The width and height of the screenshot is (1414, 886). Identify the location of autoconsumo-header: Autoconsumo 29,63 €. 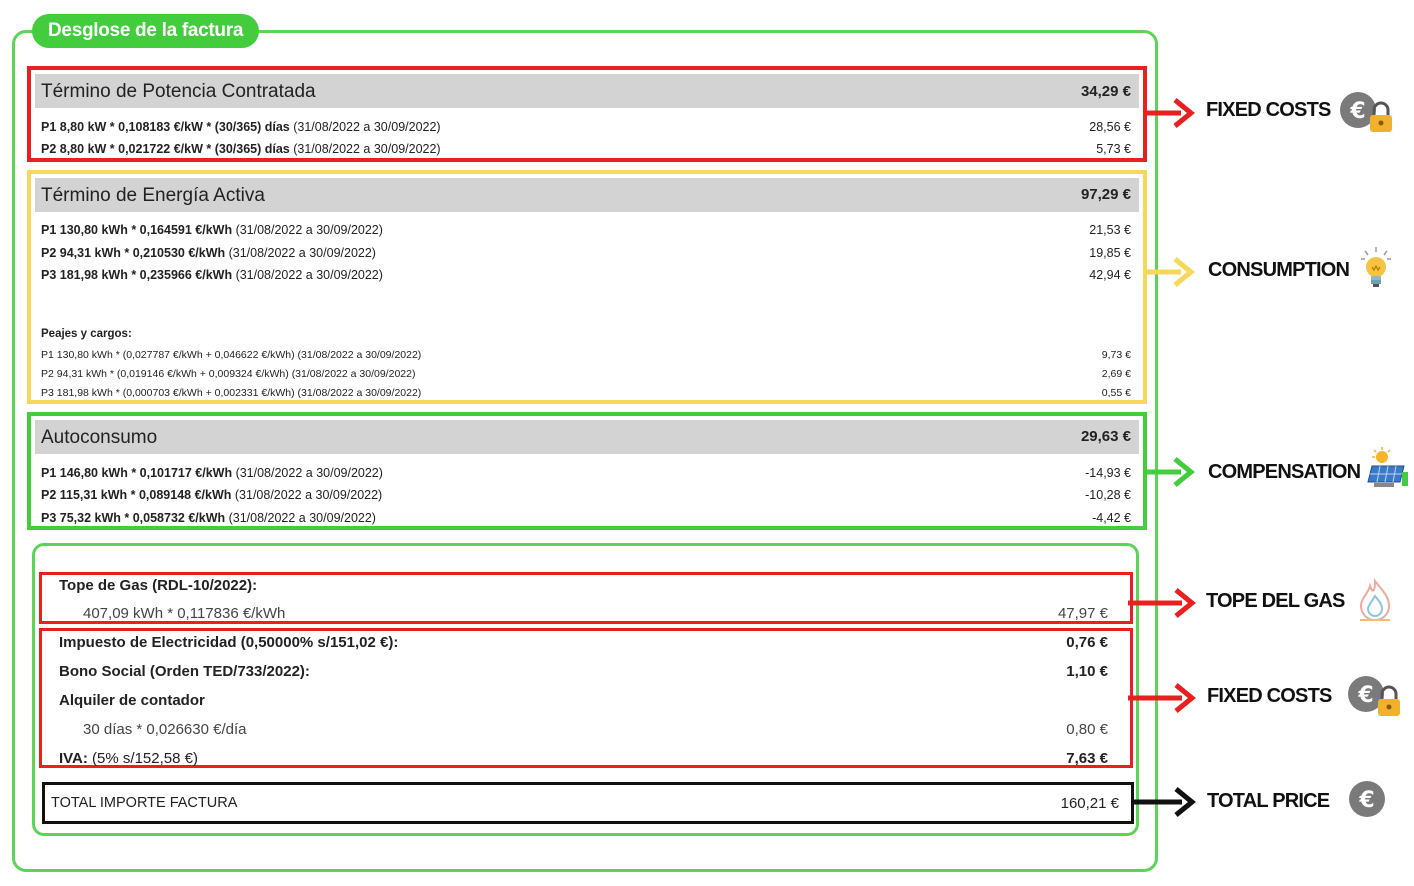
(587, 437).